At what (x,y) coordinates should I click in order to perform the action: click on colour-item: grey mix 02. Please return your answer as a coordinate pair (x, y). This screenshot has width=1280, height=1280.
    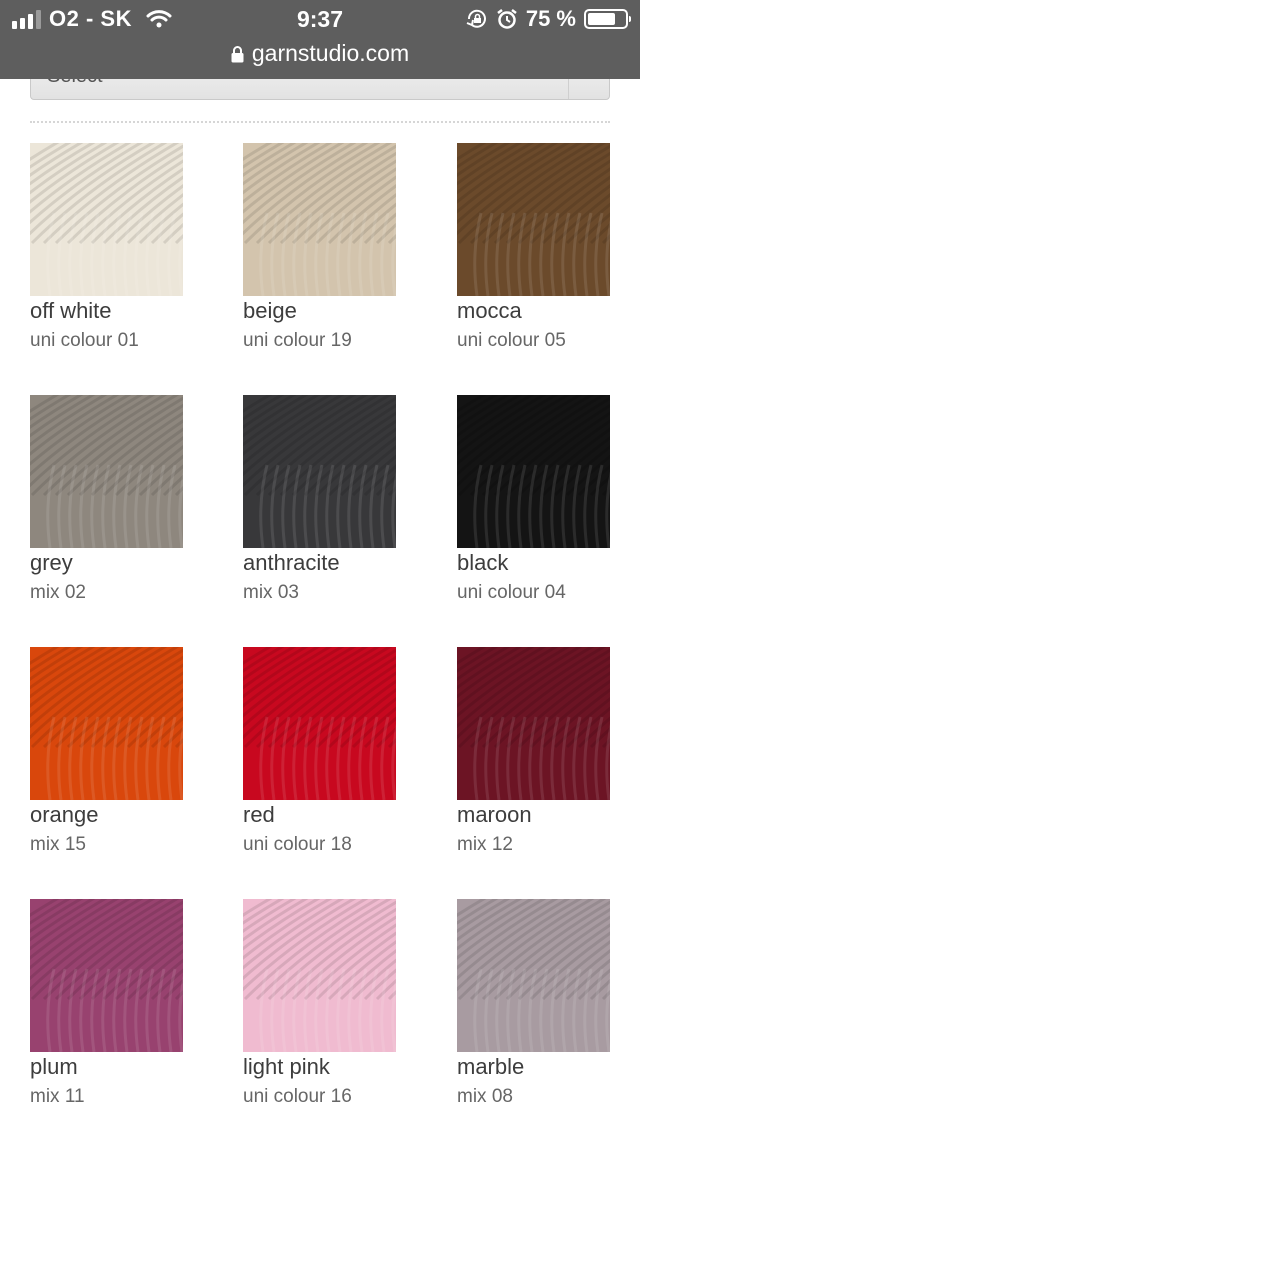
    Looking at the image, I should click on (110, 500).